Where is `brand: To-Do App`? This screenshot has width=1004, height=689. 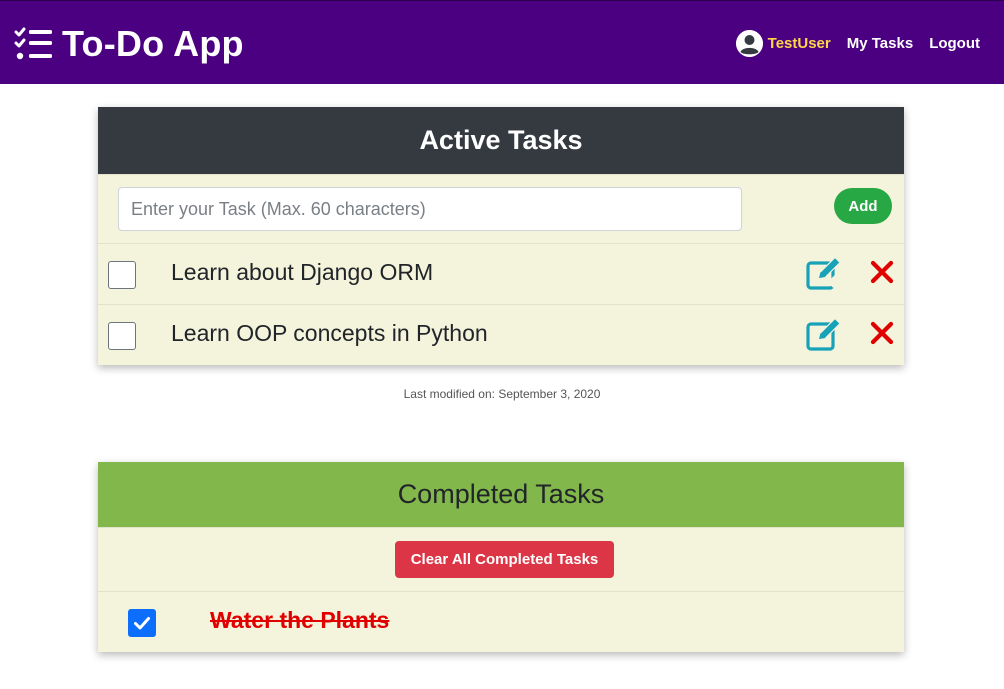 brand: To-Do App is located at coordinates (129, 44).